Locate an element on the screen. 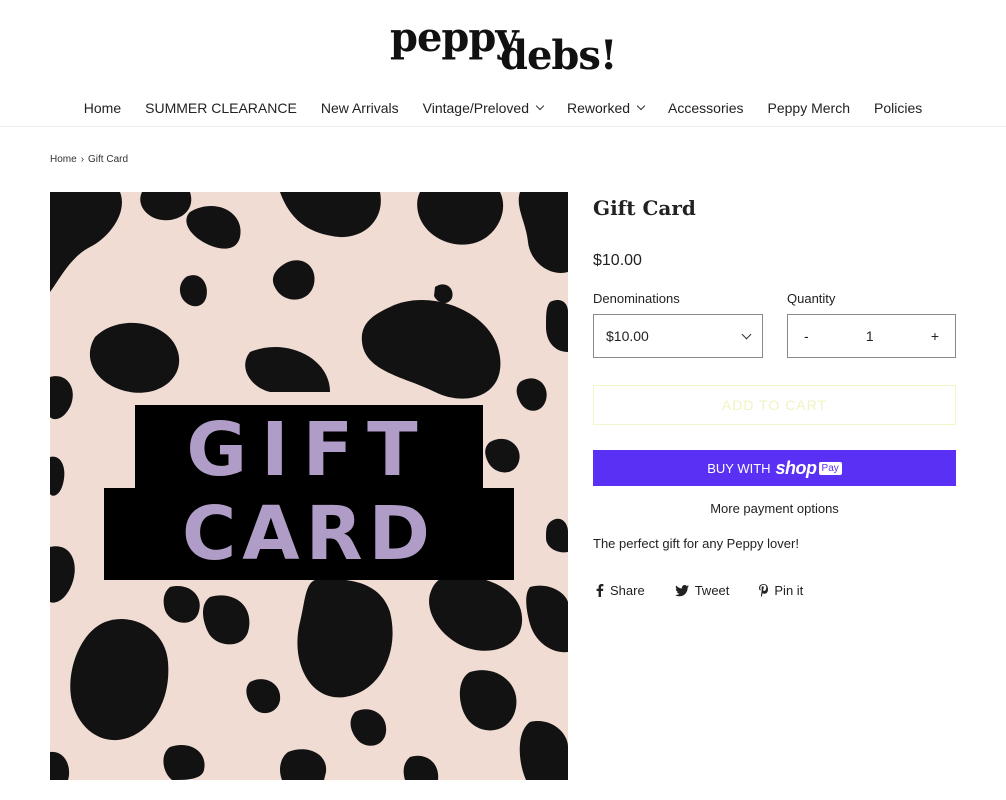 The image size is (1006, 800). nav-summer-clearance-label: SUMMER CLEARANCE is located at coordinates (221, 108).